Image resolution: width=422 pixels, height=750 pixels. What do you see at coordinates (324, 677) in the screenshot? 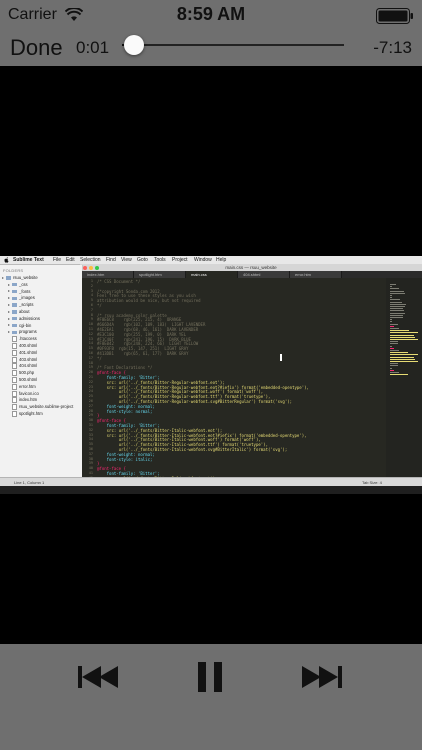
I see `skip-forward-icon` at bounding box center [324, 677].